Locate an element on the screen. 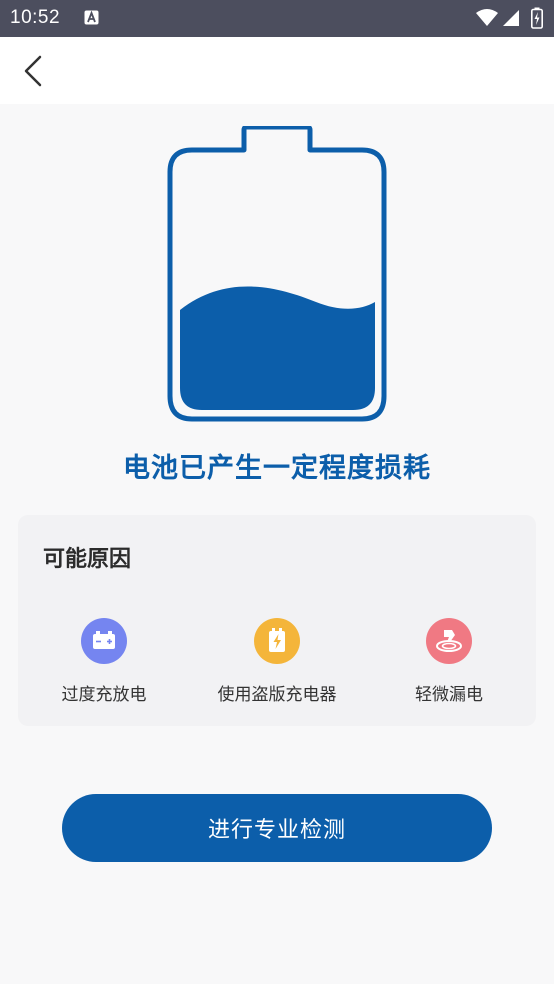  chevron-left-icon is located at coordinates (33, 71).